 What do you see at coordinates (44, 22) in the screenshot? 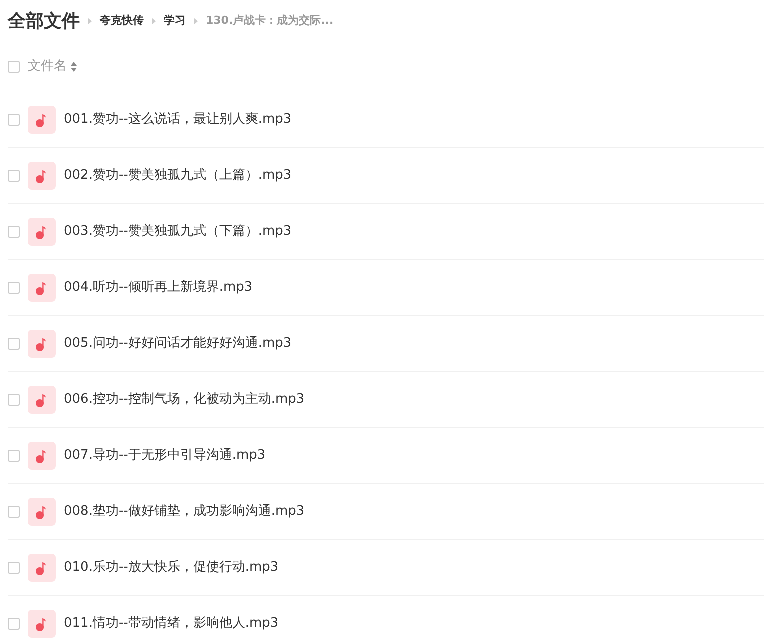
I see `page-title: 全部文件` at bounding box center [44, 22].